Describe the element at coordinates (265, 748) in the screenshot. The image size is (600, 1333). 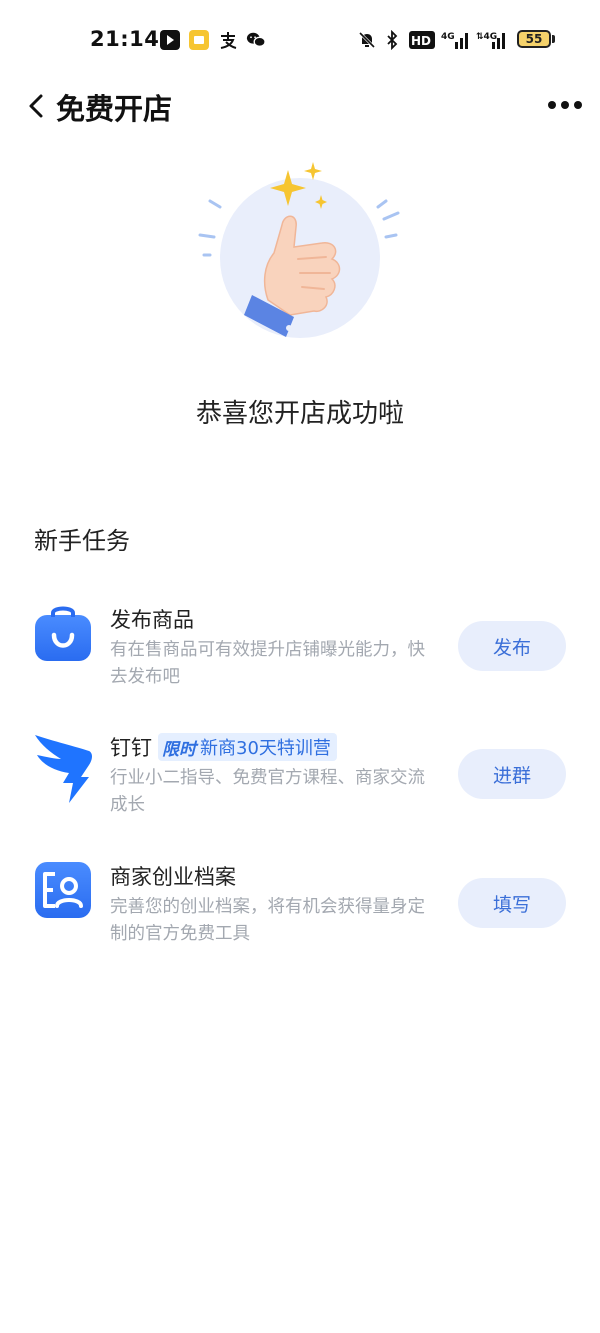
I see `promo-tag-text: 新商30天特训营` at that location.